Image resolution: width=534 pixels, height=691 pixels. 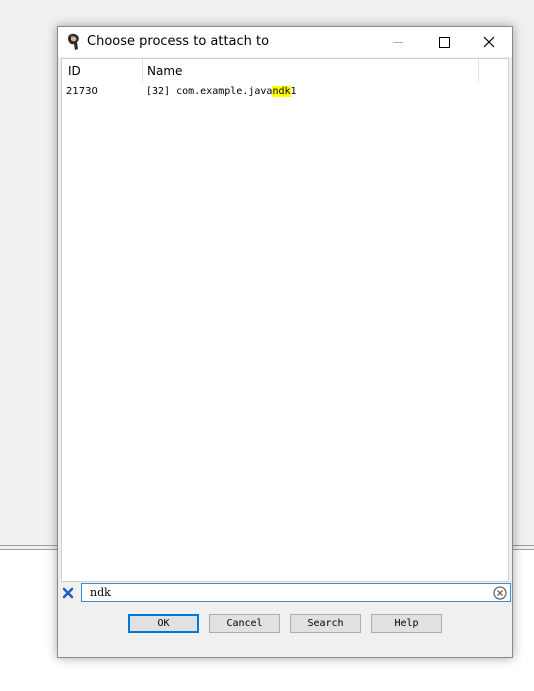 I want to click on maximize-button, so click(x=444, y=42).